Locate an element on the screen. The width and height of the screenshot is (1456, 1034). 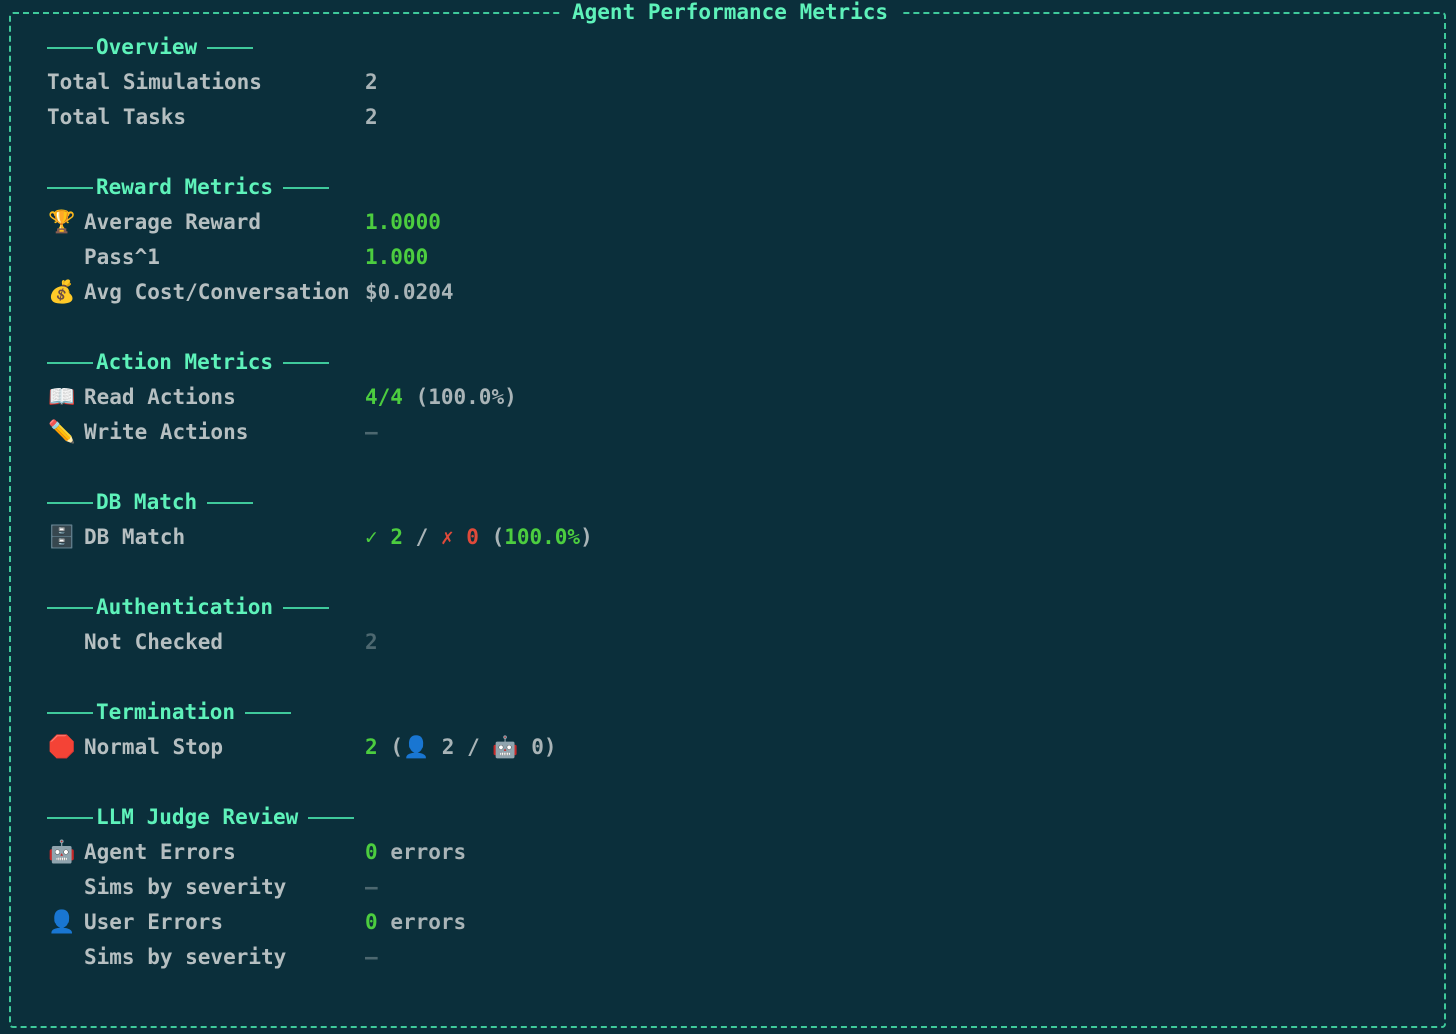
user-errors-value-group: 0 errors is located at coordinates (415, 922).